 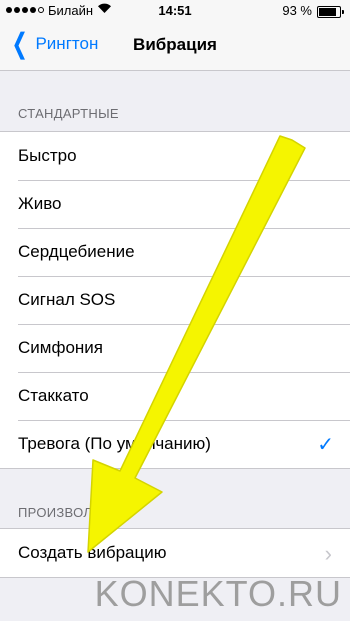 What do you see at coordinates (175, 348) in the screenshot?
I see `list-item: Симфония` at bounding box center [175, 348].